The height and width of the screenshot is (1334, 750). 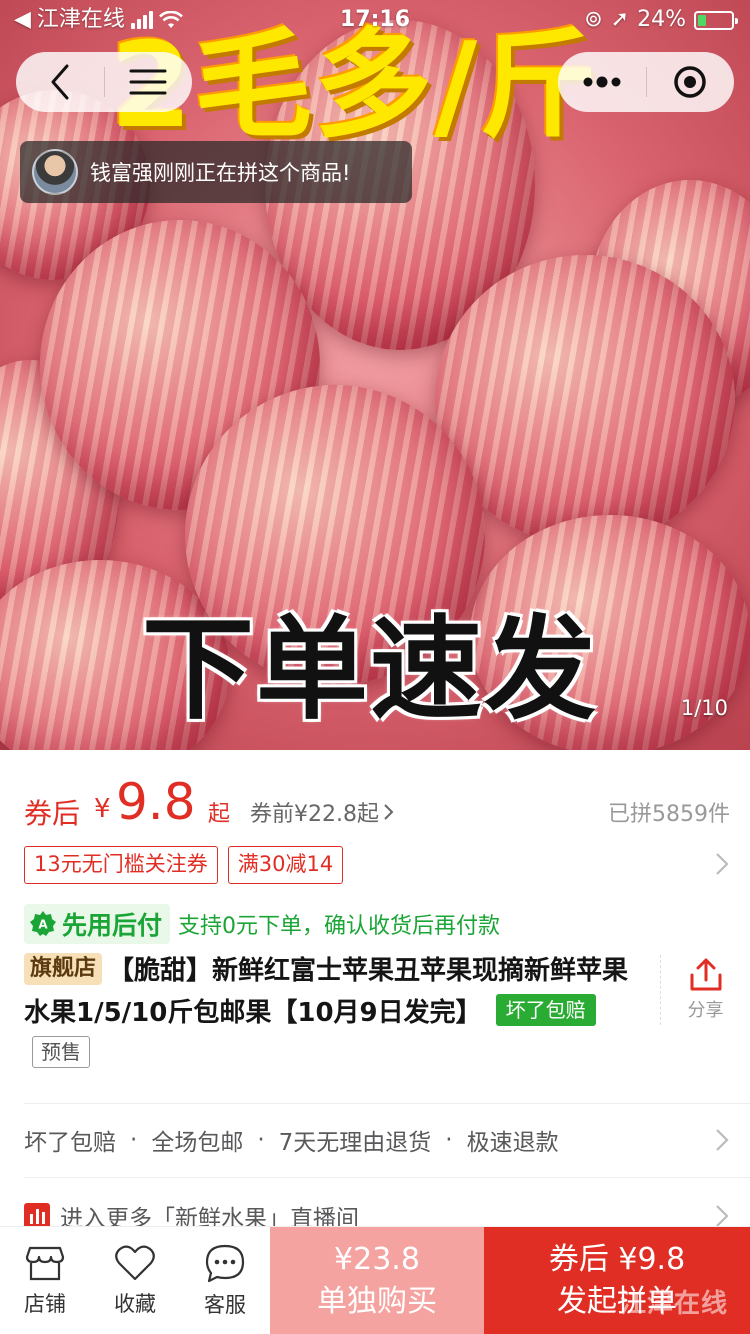 I want to click on status-right: ⊚ ➚ 24%, so click(x=661, y=20).